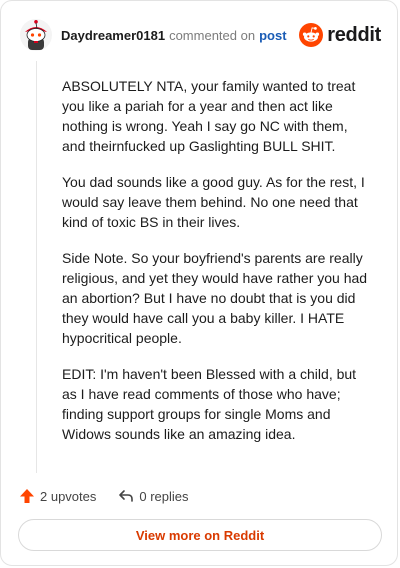  What do you see at coordinates (212, 35) in the screenshot?
I see `commented-on-text: commented on` at bounding box center [212, 35].